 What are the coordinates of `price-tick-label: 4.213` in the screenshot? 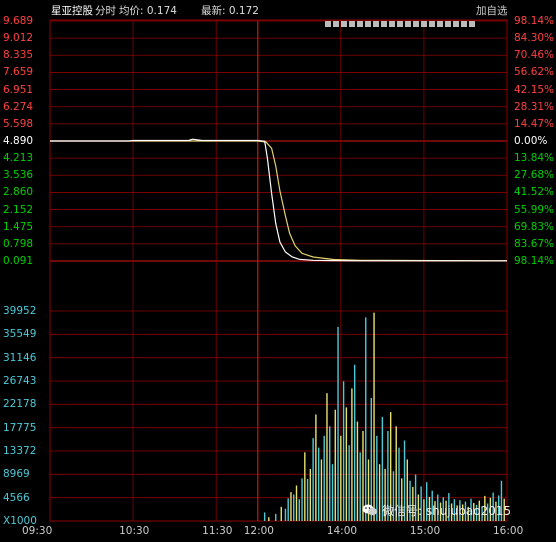 It's located at (18, 158).